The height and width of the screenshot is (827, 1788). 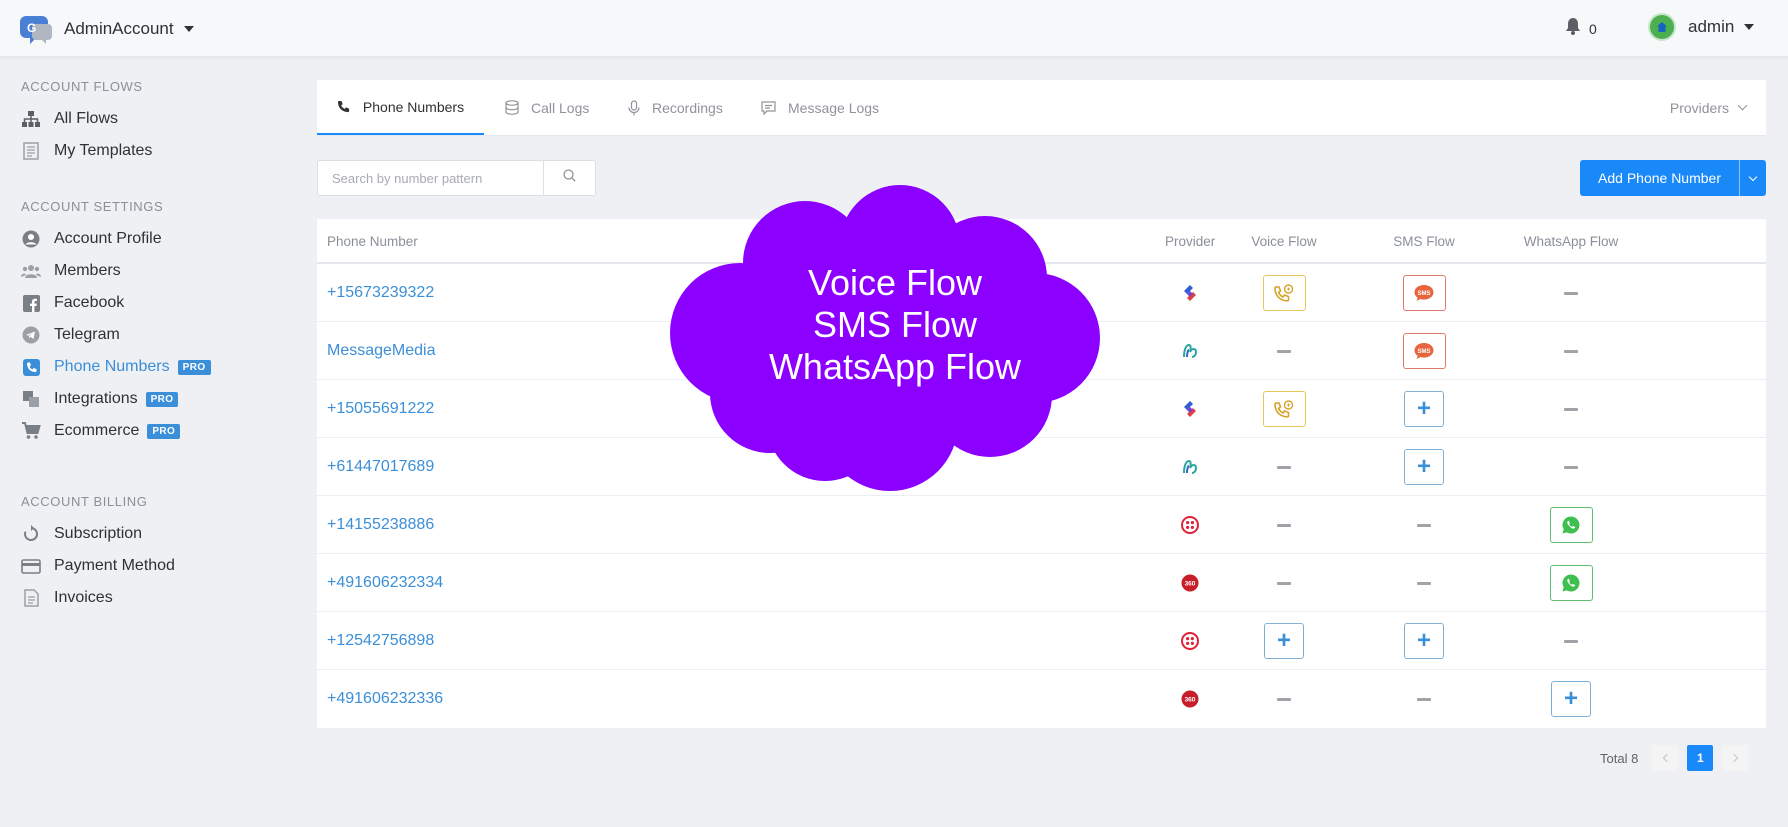 What do you see at coordinates (381, 351) in the screenshot?
I see `phone-number-link: MessageMedia` at bounding box center [381, 351].